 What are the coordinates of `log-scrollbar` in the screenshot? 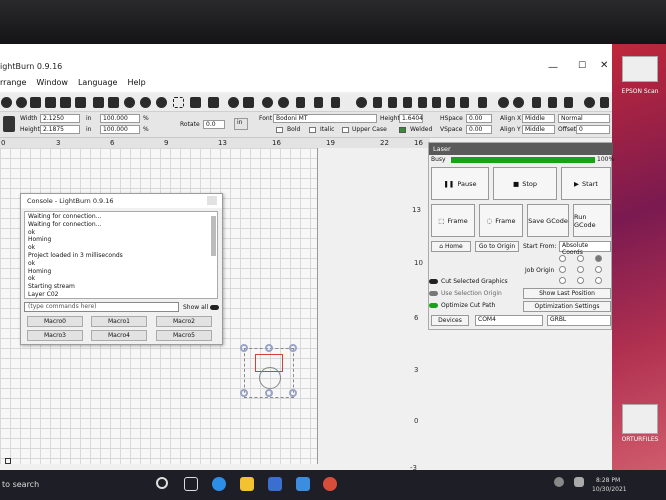 It's located at (213, 236).